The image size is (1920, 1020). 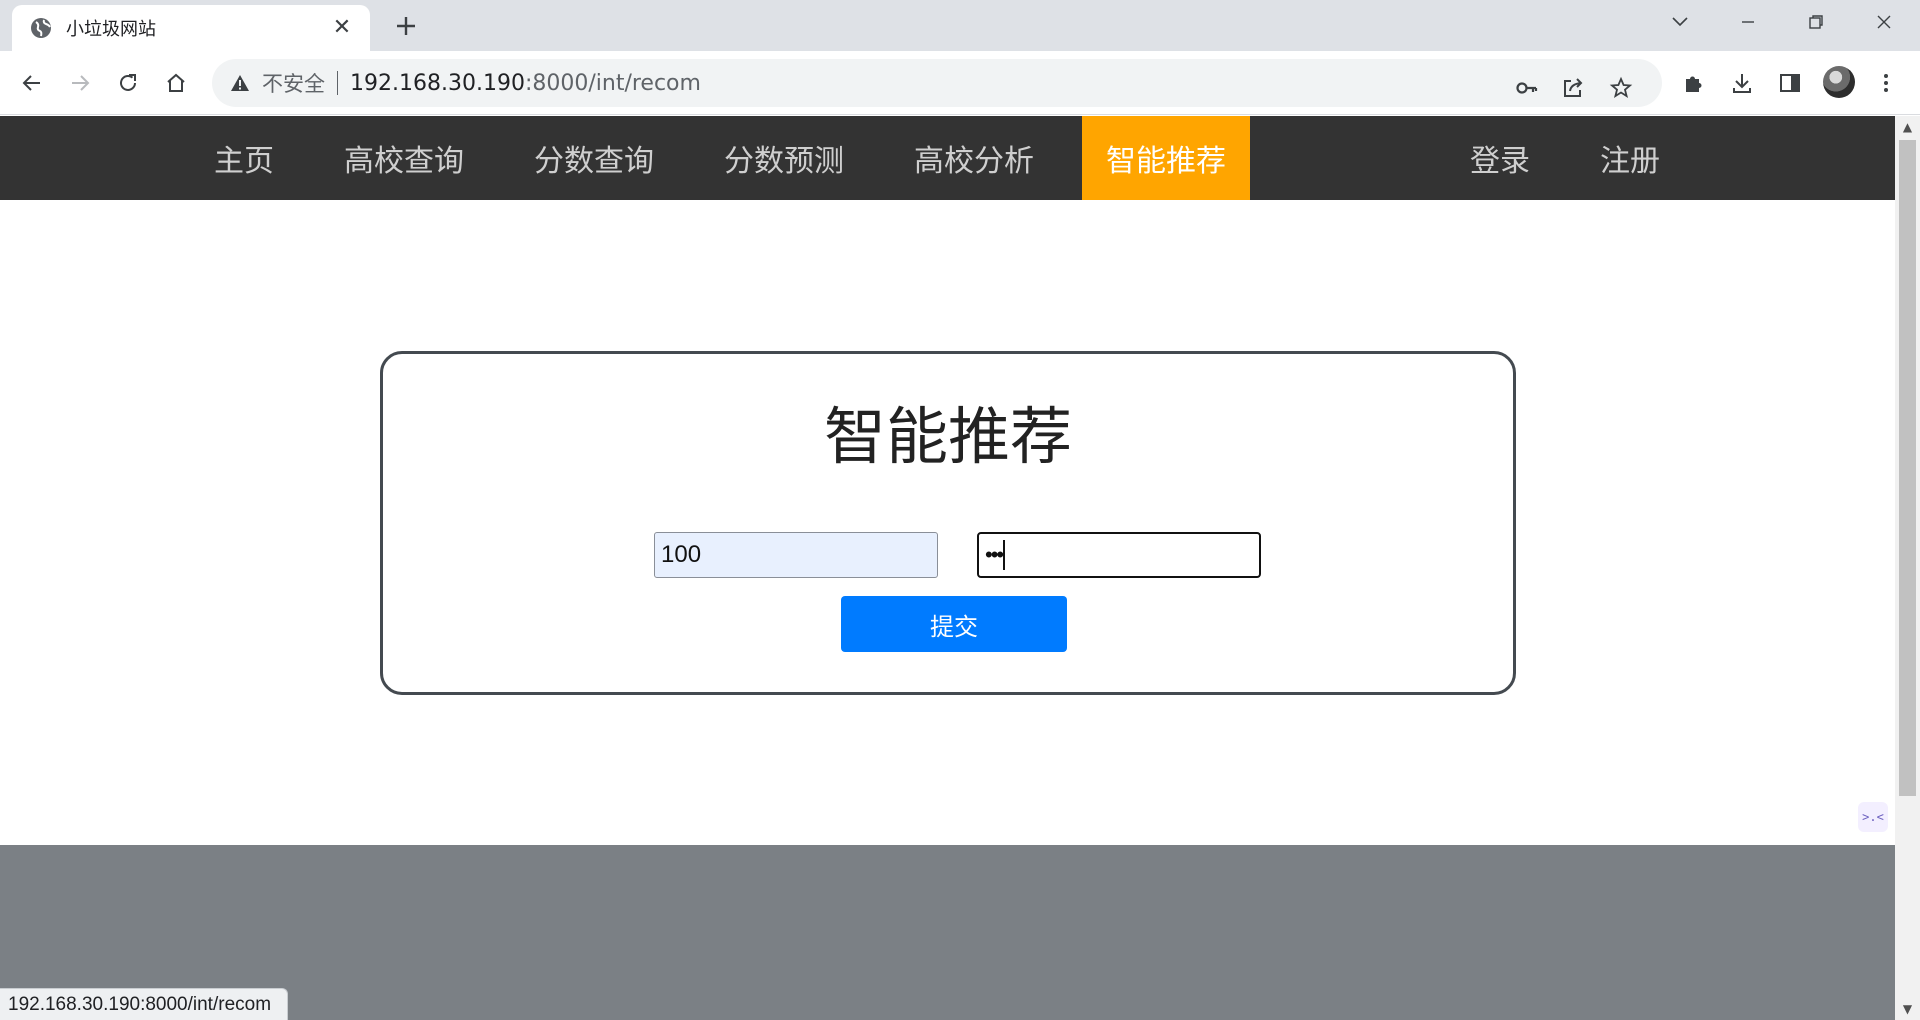 I want to click on restore-button, so click(x=1816, y=22).